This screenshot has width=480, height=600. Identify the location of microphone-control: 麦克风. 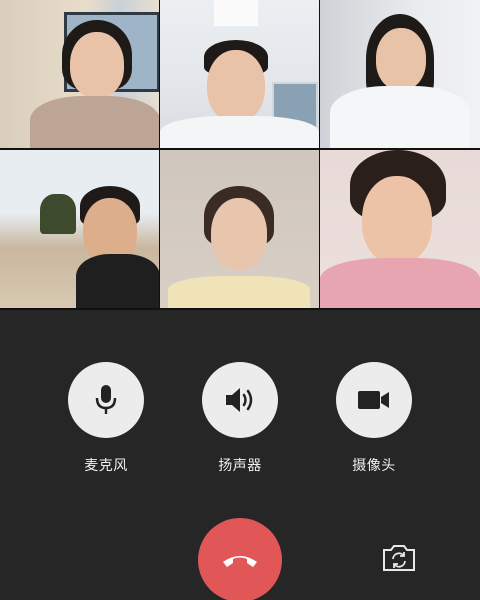
(106, 418).